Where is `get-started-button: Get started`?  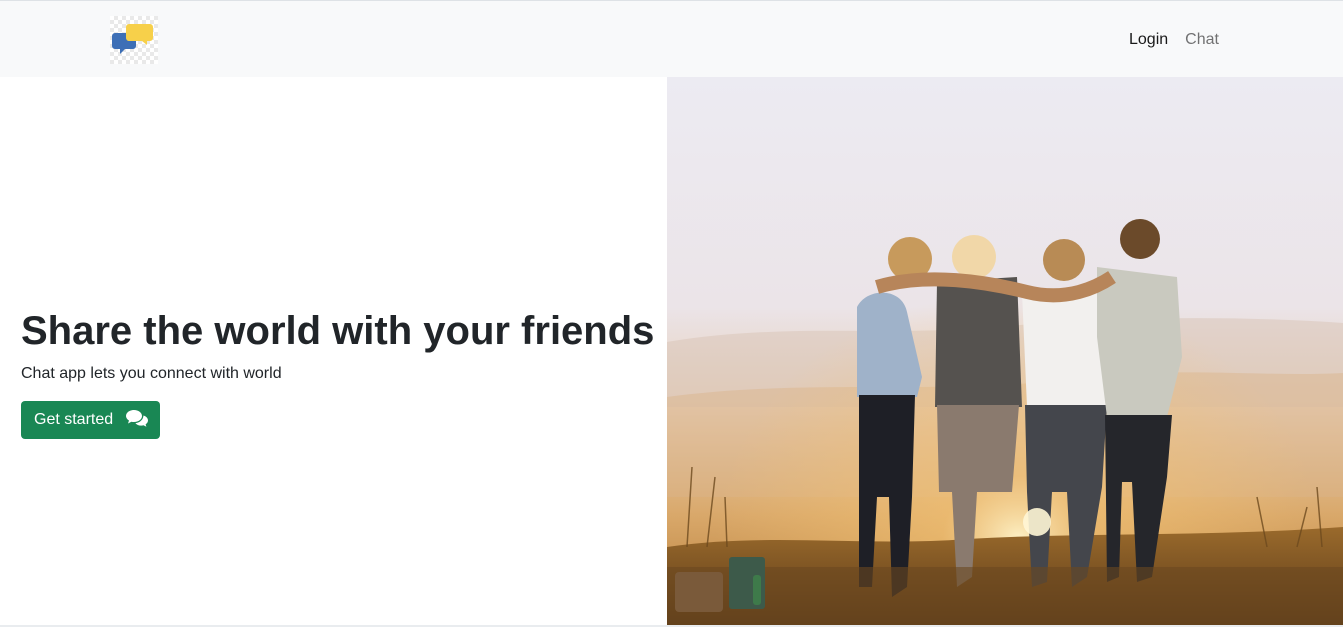 get-started-button: Get started is located at coordinates (90, 420).